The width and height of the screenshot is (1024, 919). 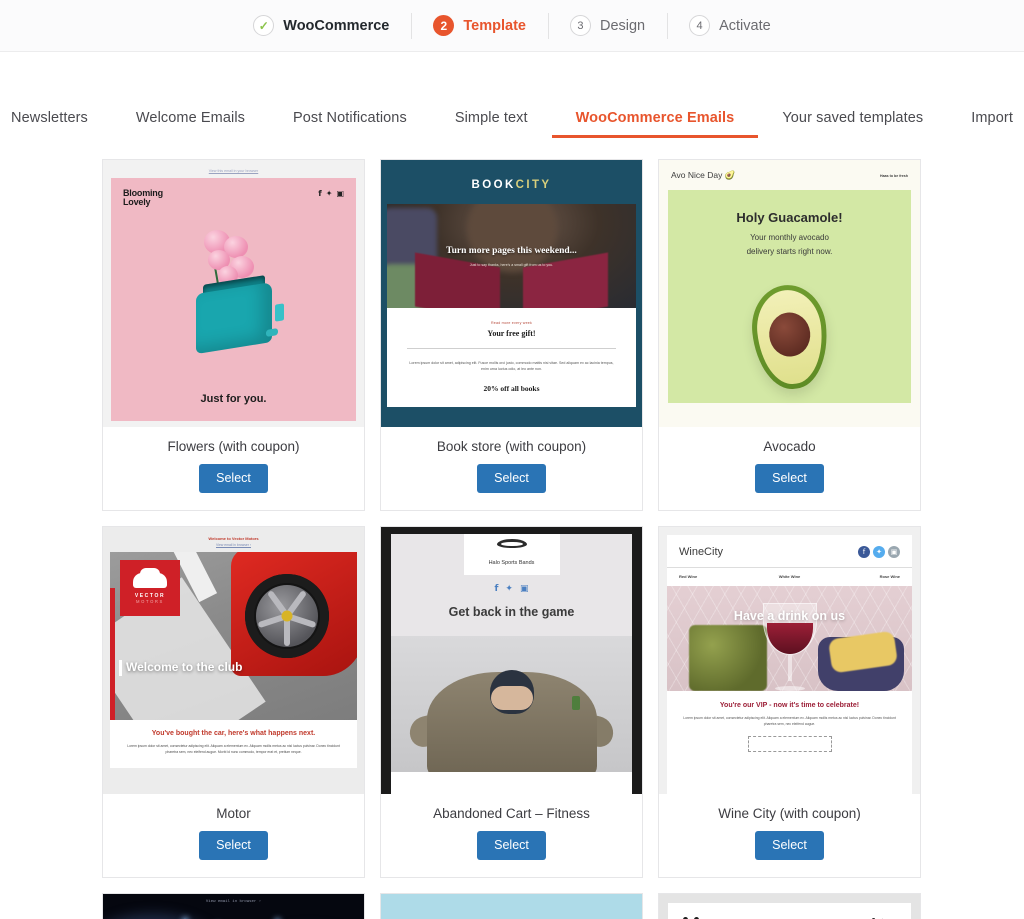 I want to click on preview-cta-text: Just for you., so click(x=233, y=399).